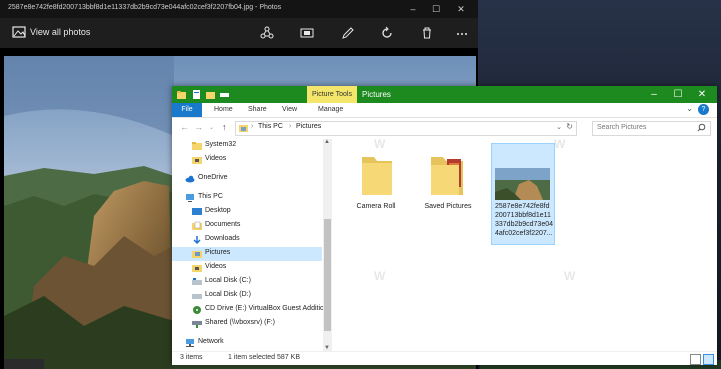 The height and width of the screenshot is (369, 721). Describe the element at coordinates (211, 127) in the screenshot. I see `recent-locations-icon: ⌄` at that location.